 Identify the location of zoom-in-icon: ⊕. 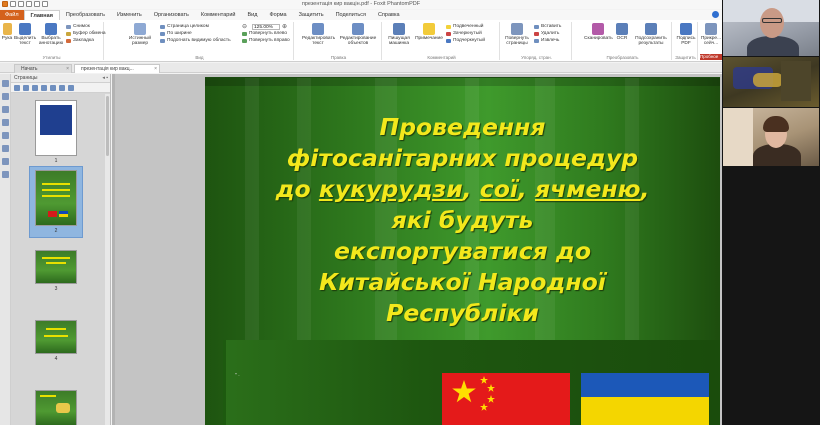
(284, 27).